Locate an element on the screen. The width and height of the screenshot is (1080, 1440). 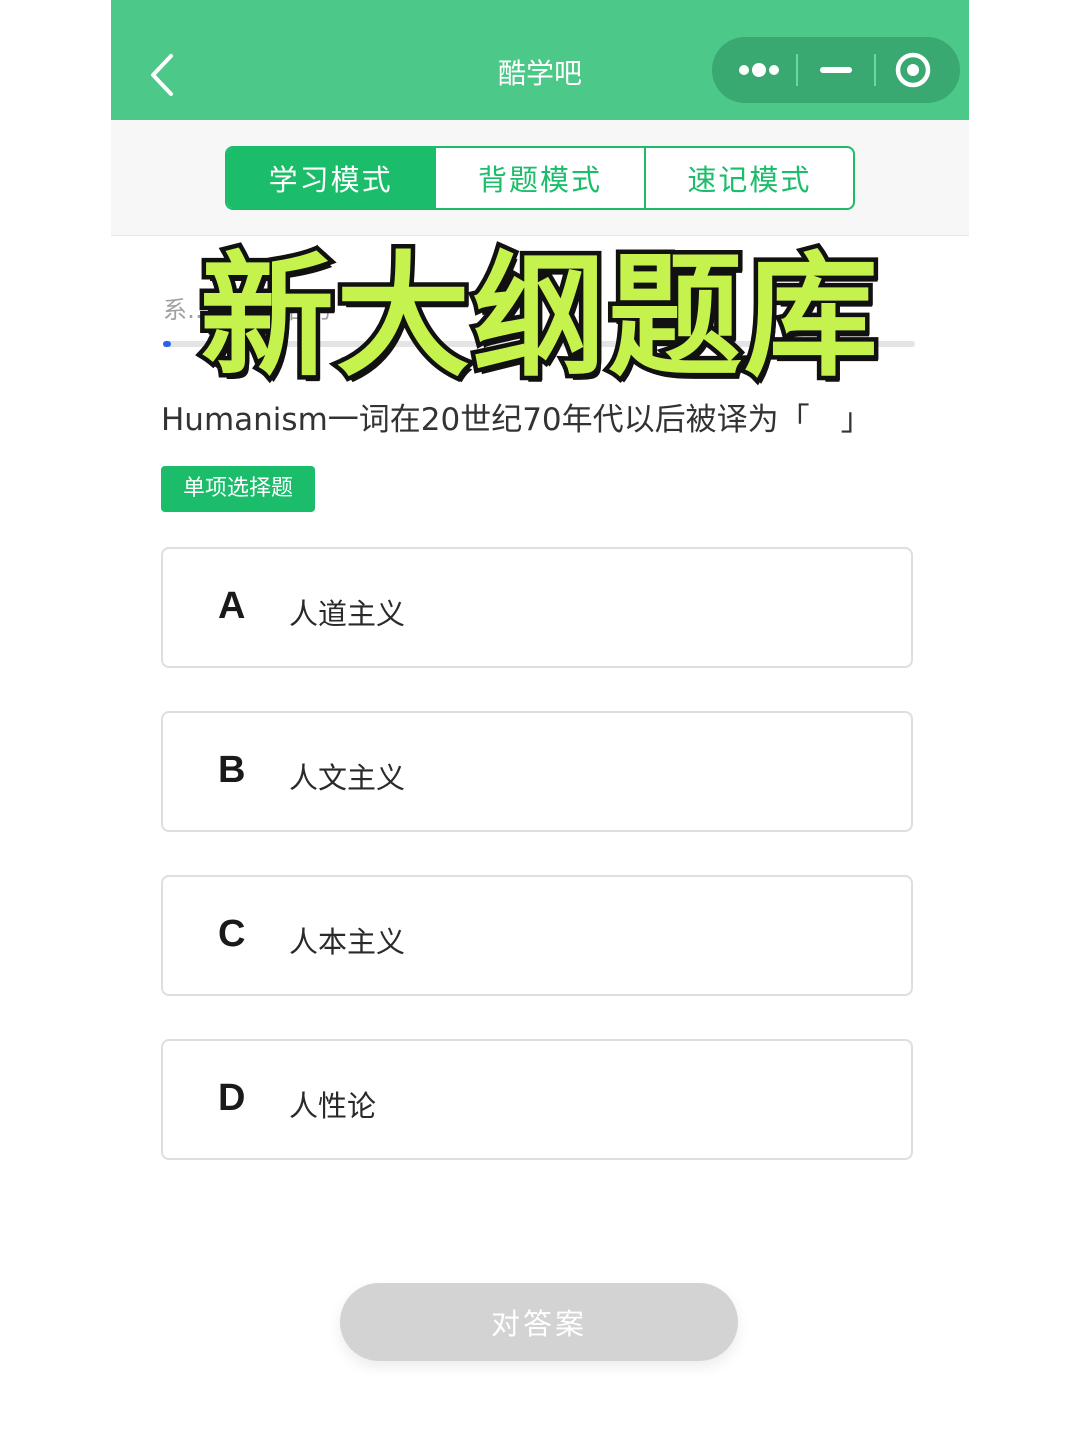
option-text: 人文主义 is located at coordinates (347, 778).